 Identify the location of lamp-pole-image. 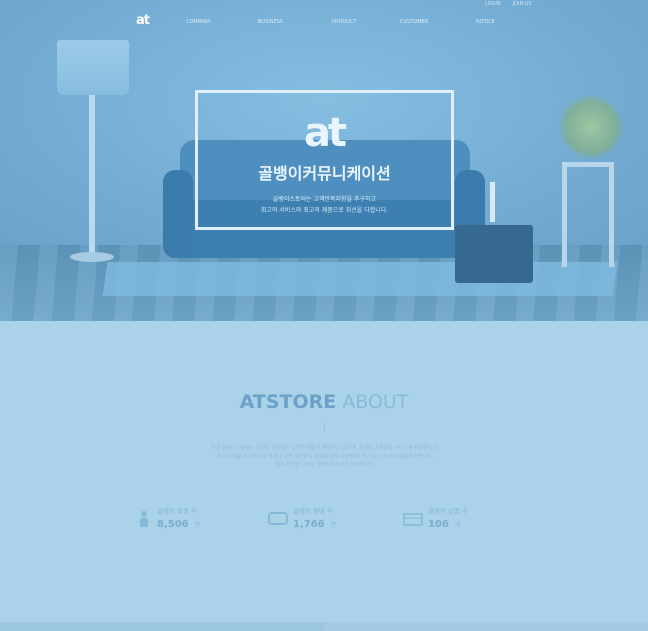
(92, 175).